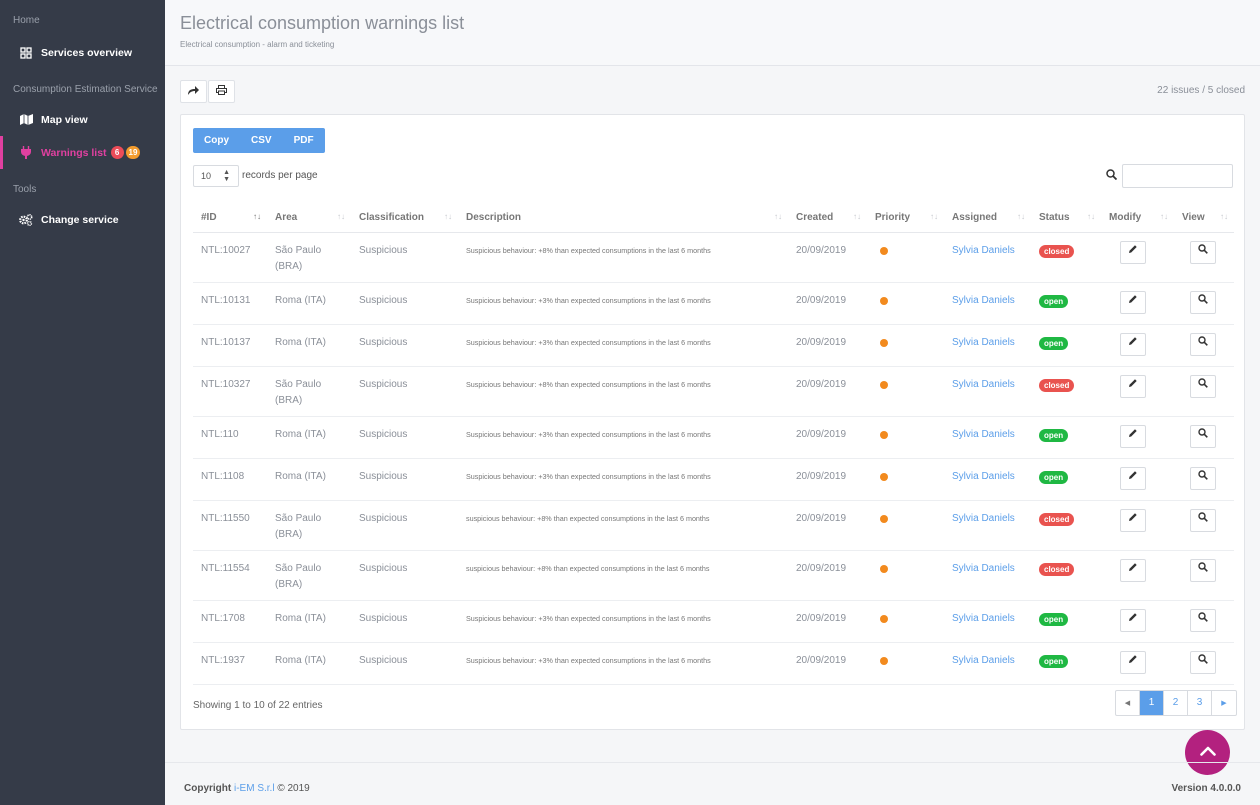  What do you see at coordinates (286, 217) in the screenshot?
I see `column-header-label: Area` at bounding box center [286, 217].